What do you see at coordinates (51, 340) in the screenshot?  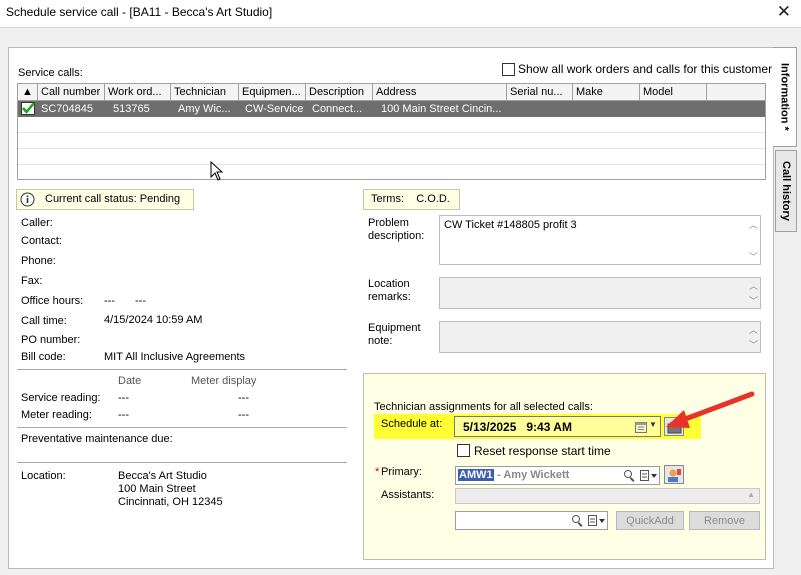 I see `po-number-label: PO number:` at bounding box center [51, 340].